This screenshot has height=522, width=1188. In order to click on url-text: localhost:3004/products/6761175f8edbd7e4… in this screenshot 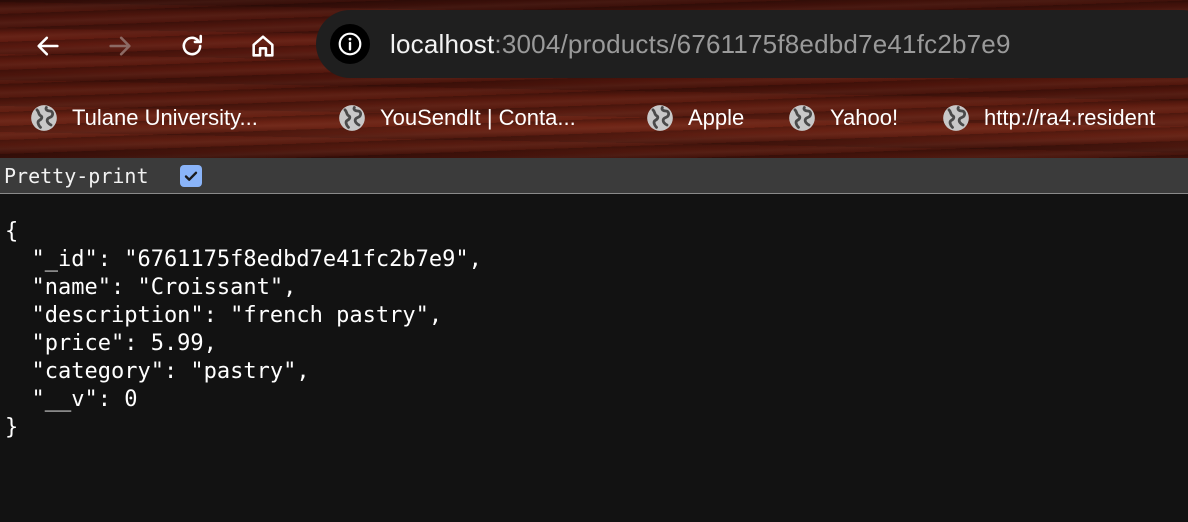, I will do `click(700, 44)`.